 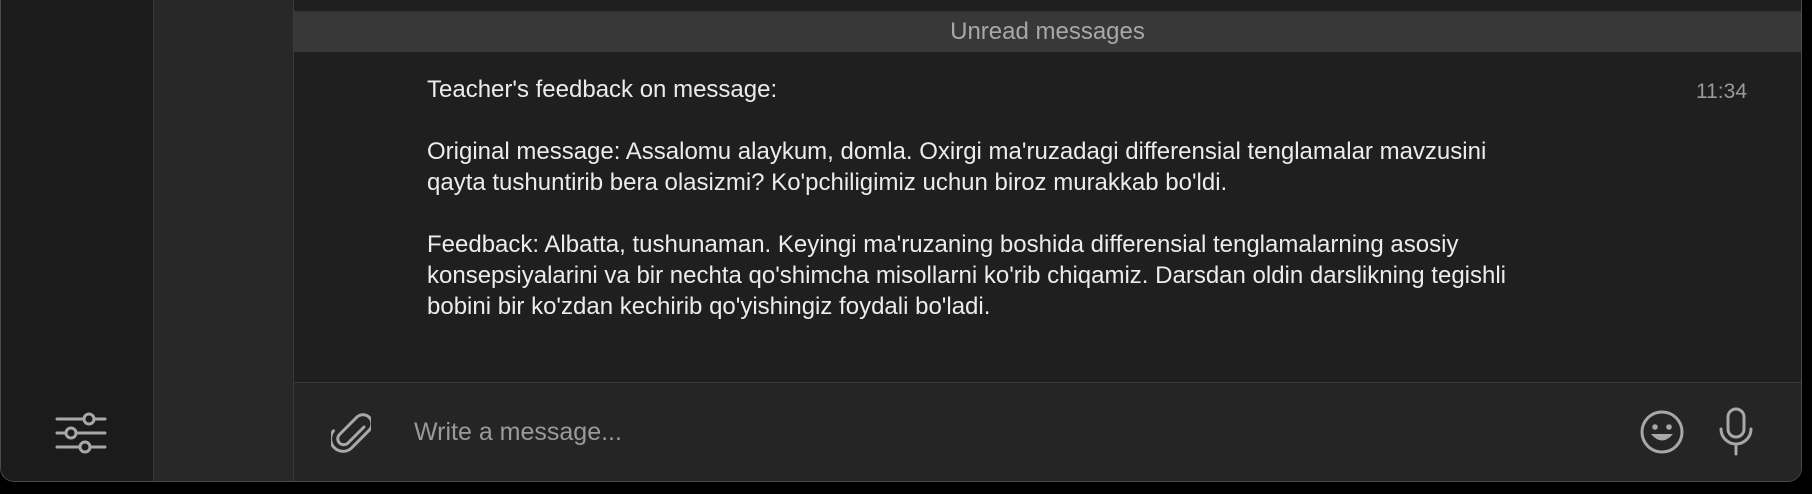 I want to click on attach-button, so click(x=351, y=432).